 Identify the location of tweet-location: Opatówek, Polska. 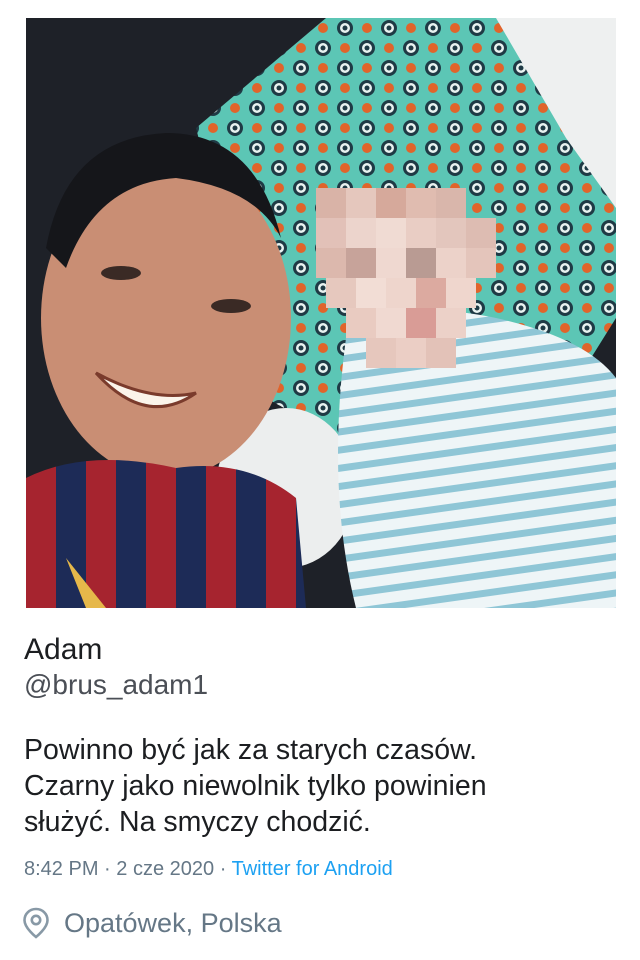
(152, 923).